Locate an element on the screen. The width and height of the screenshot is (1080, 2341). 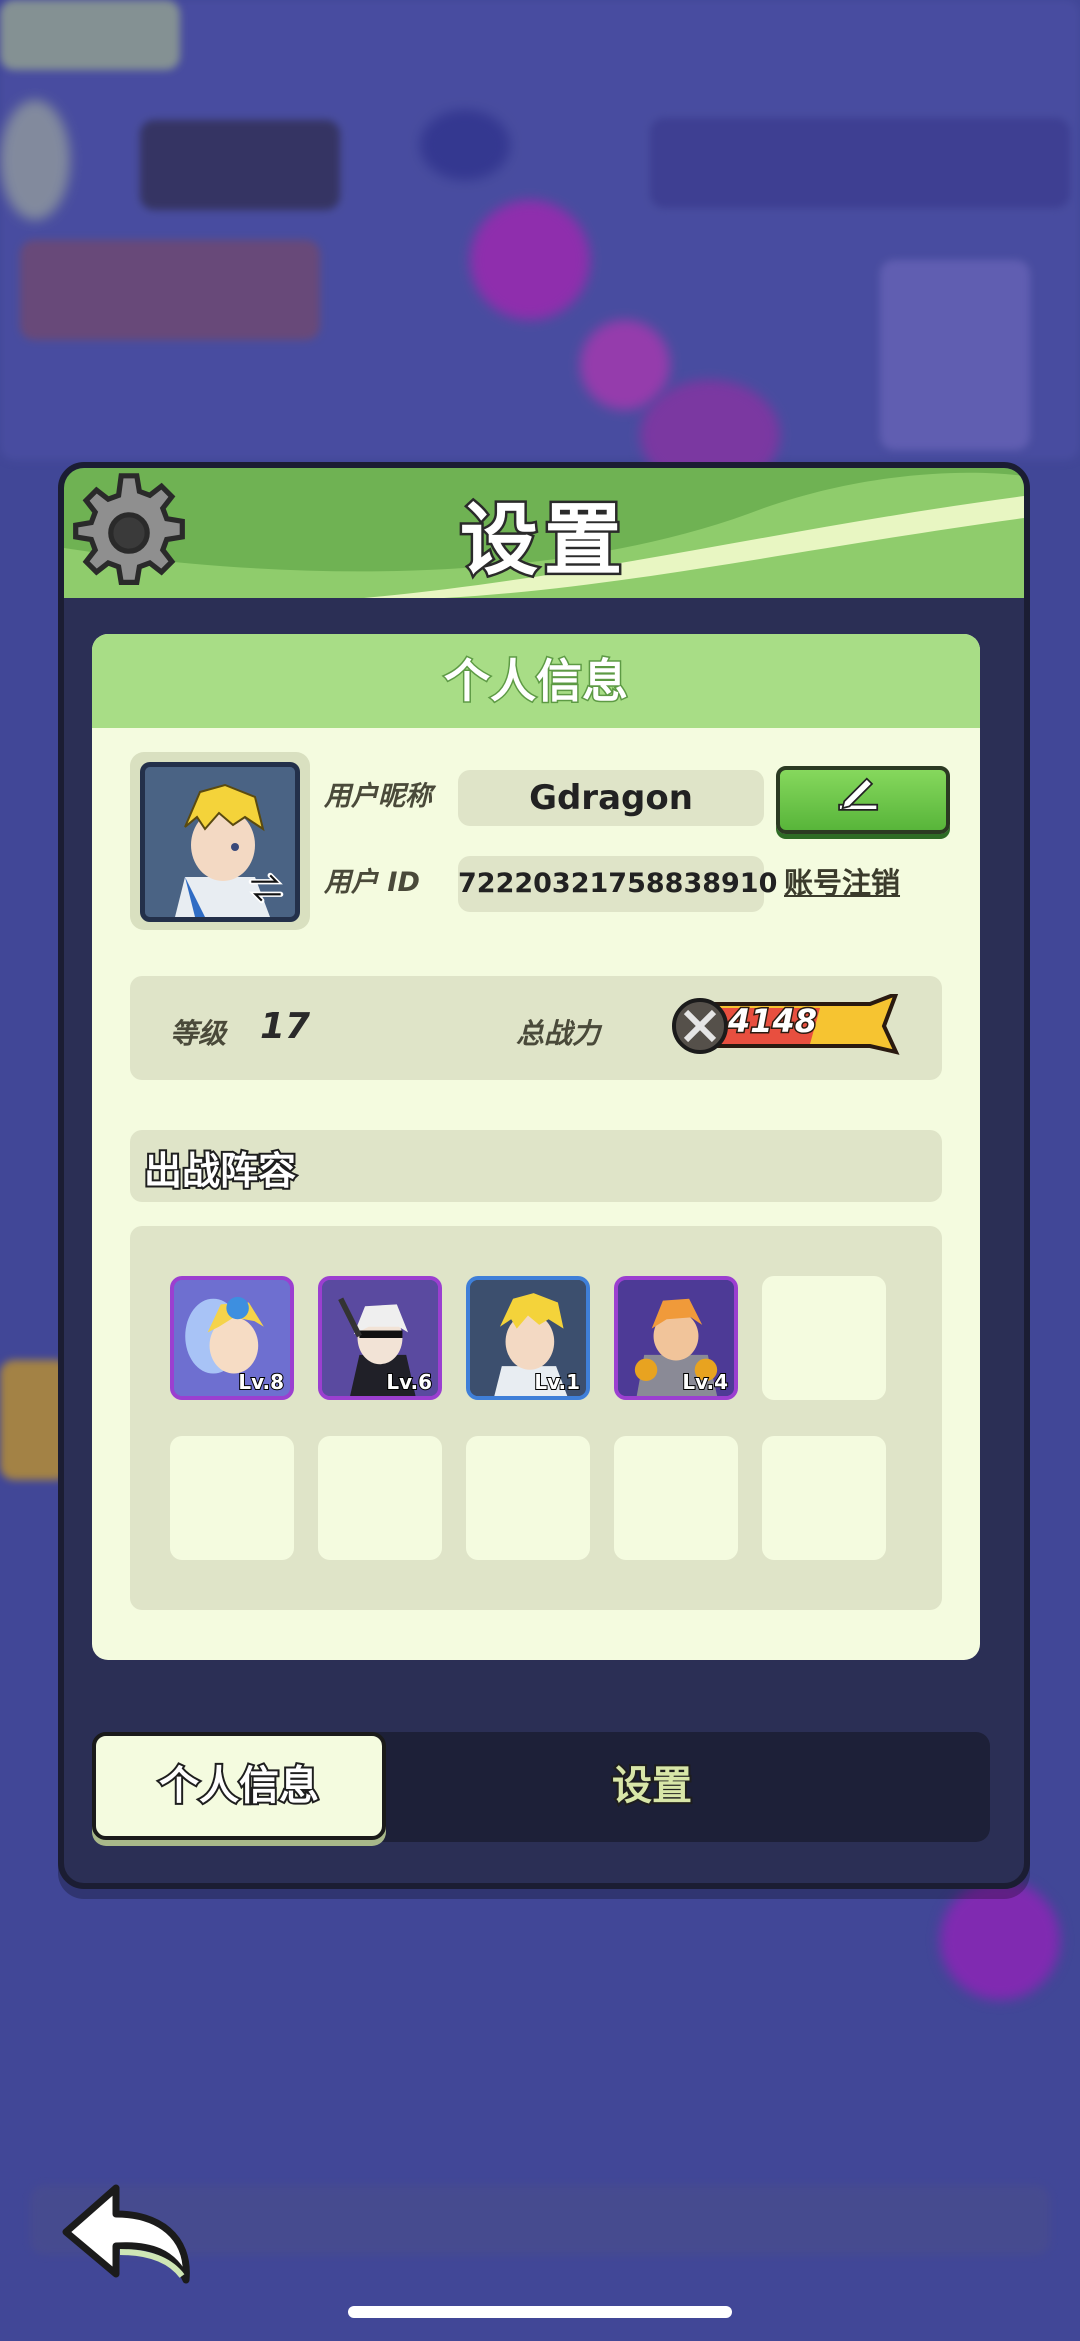
avatar is located at coordinates (220, 842).